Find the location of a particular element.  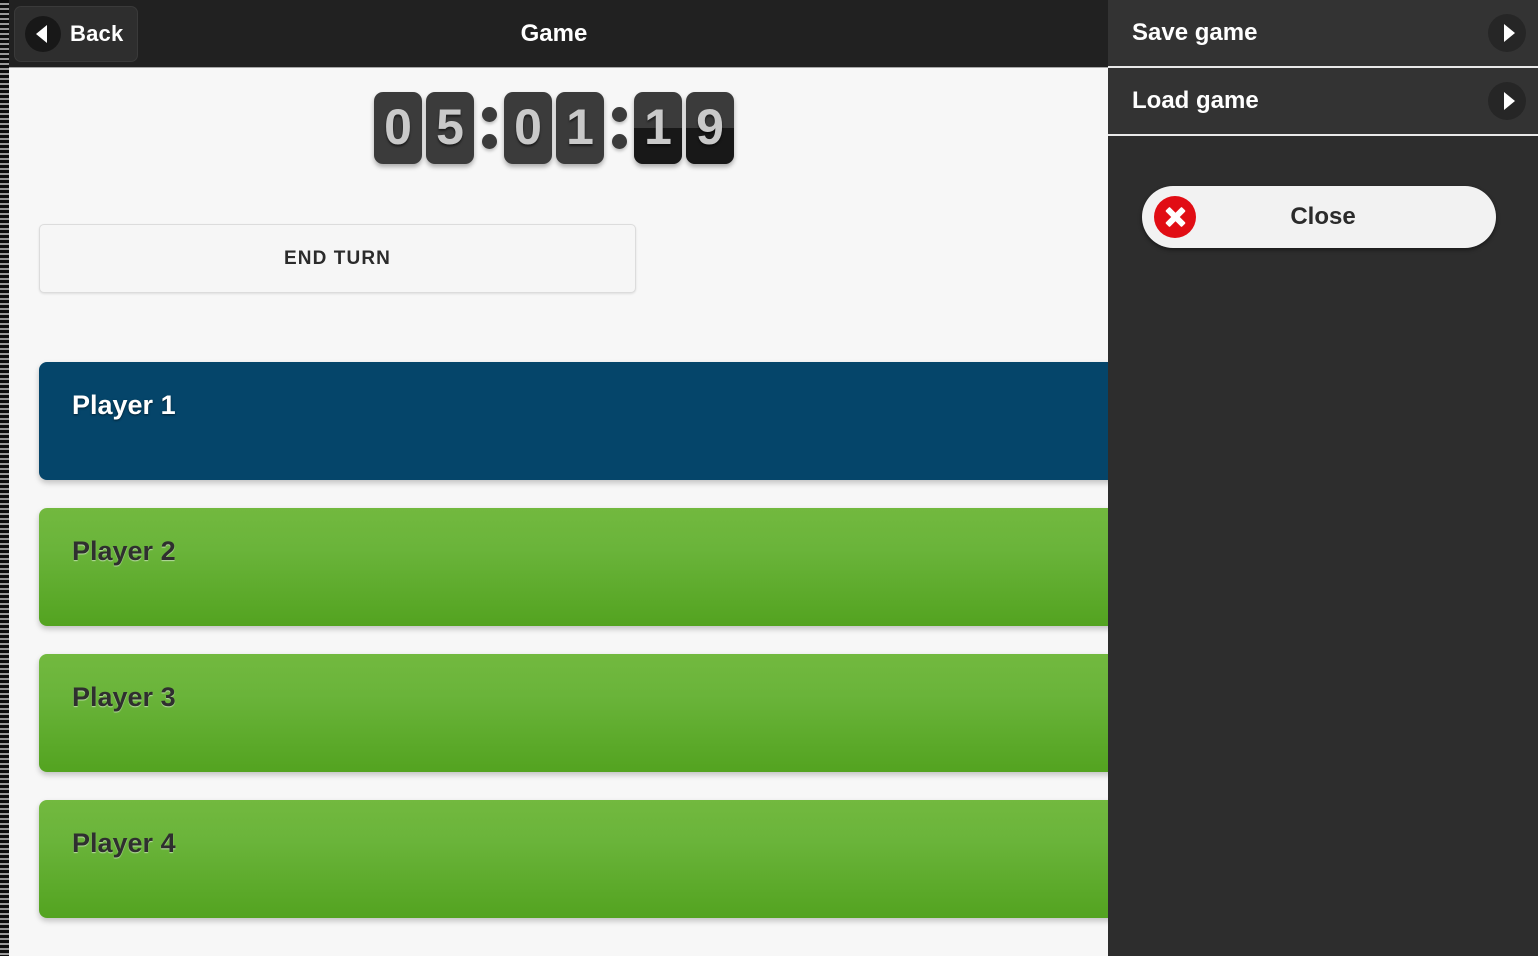

player-card: Player 1 is located at coordinates (573, 421).